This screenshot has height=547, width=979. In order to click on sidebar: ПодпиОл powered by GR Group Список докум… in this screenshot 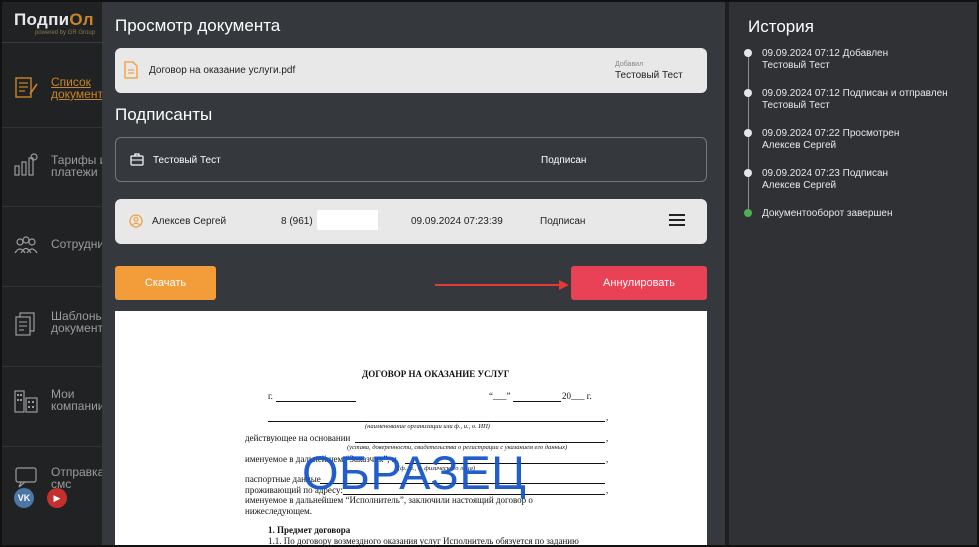, I will do `click(54, 273)`.